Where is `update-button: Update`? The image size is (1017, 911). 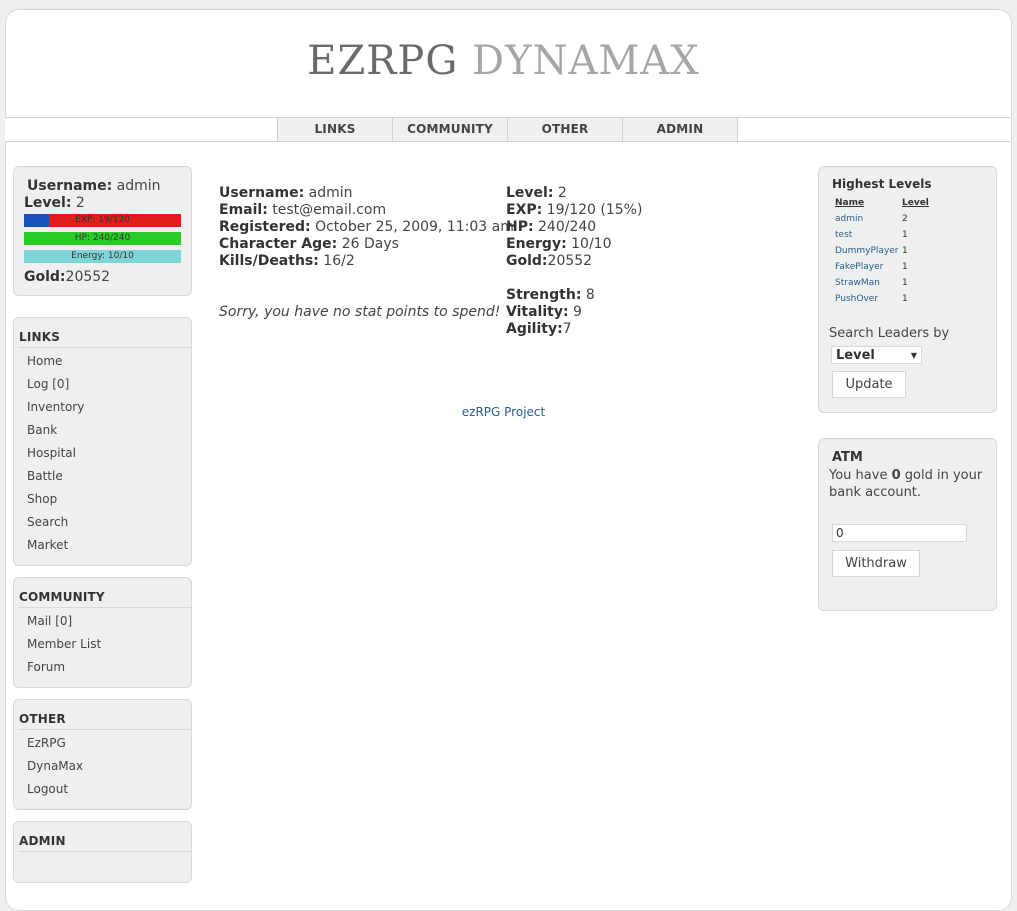 update-button: Update is located at coordinates (869, 384).